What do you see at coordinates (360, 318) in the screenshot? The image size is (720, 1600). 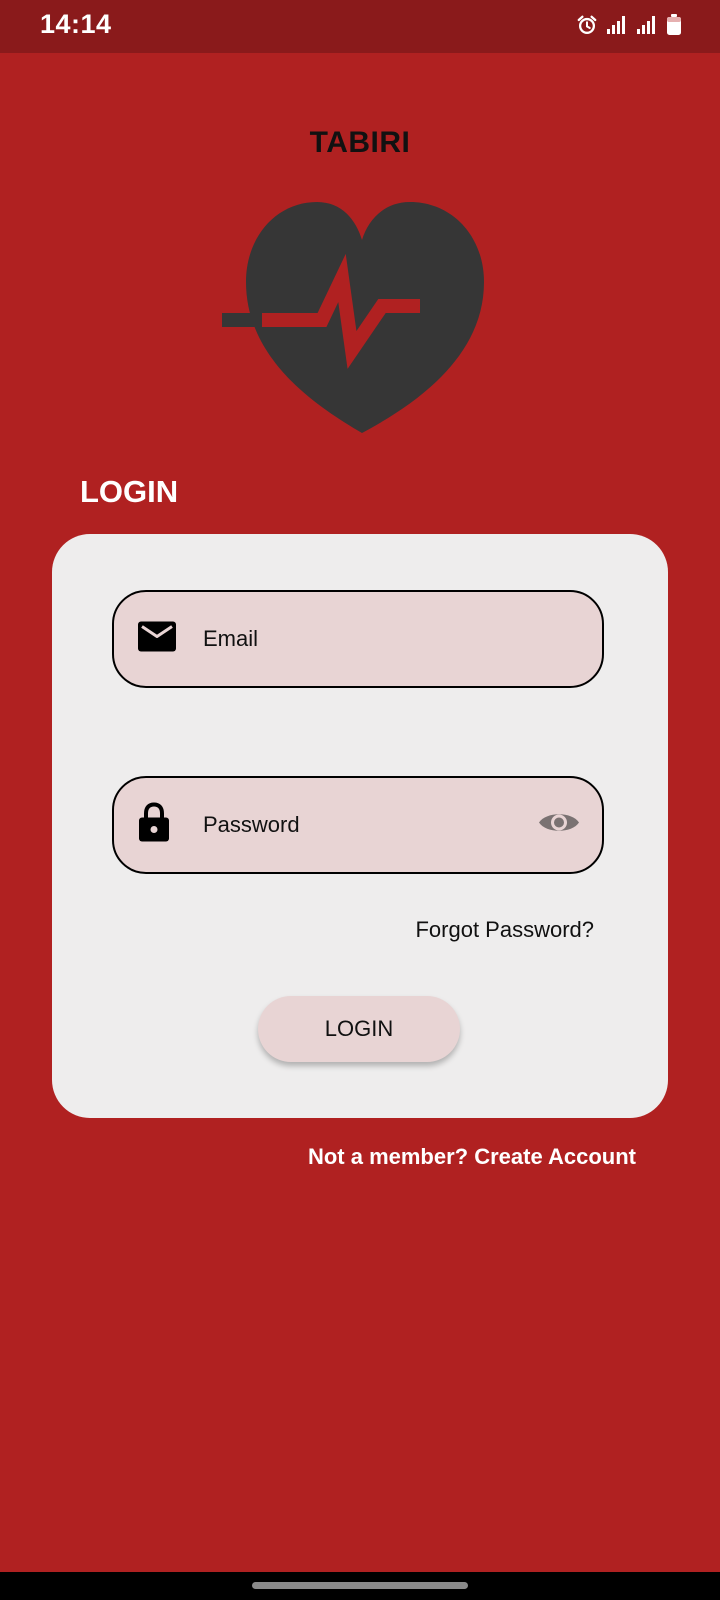 I see `heart-pulse-logo` at bounding box center [360, 318].